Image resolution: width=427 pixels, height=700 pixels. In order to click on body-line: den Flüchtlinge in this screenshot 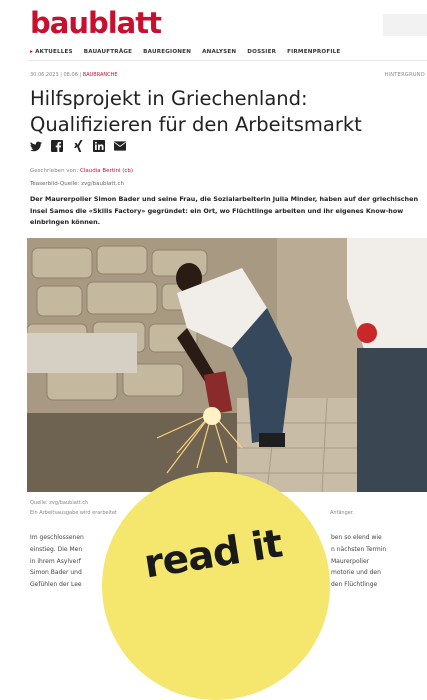, I will do `click(354, 585)`.